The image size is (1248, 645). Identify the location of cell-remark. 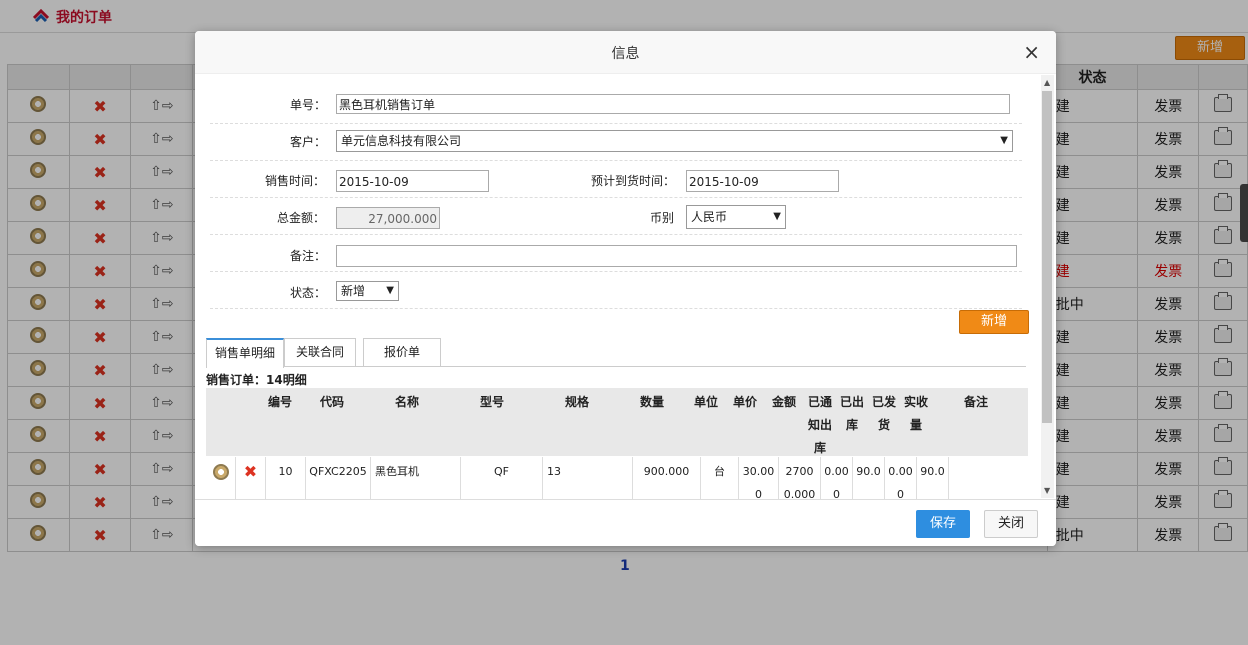
(988, 478).